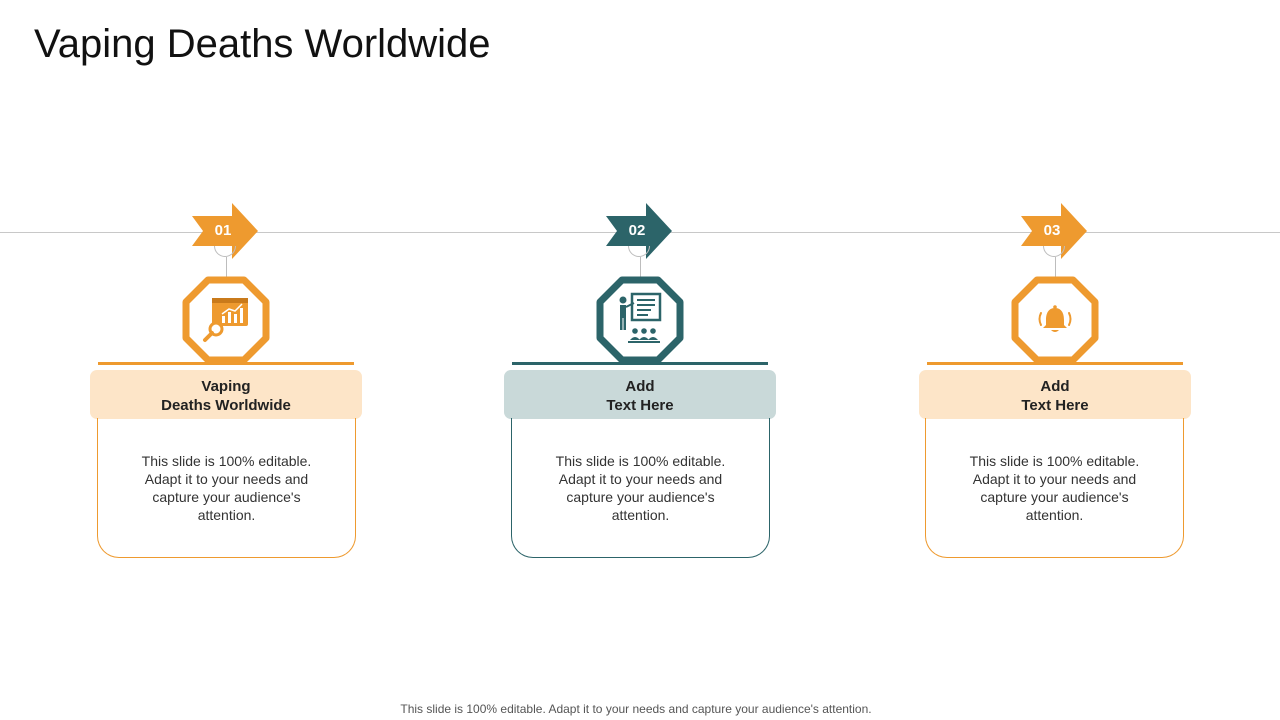 The width and height of the screenshot is (1280, 720). What do you see at coordinates (262, 44) in the screenshot?
I see `page-title: Vaping Deaths Worldwide` at bounding box center [262, 44].